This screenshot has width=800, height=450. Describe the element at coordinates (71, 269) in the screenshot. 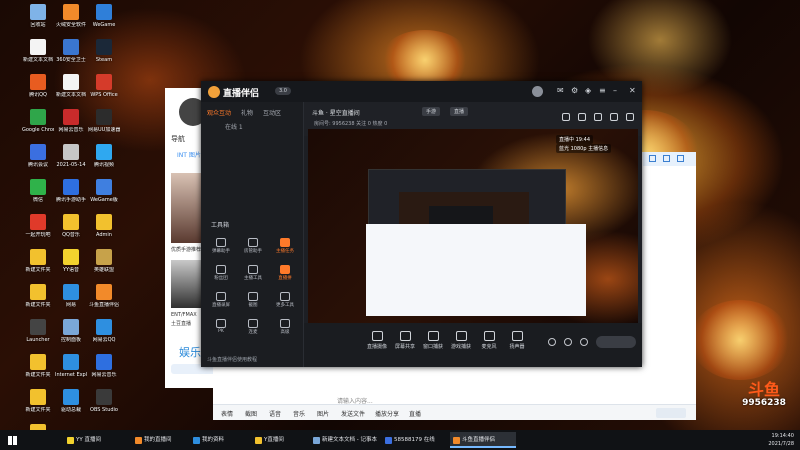

I see `desktop-icon: YY语音` at that location.